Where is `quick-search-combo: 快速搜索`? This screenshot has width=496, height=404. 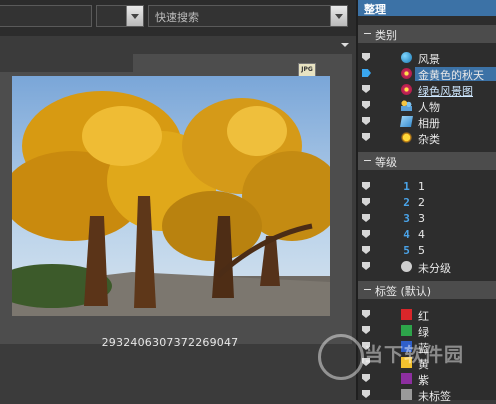
quick-search-combo: 快速搜索 is located at coordinates (248, 16).